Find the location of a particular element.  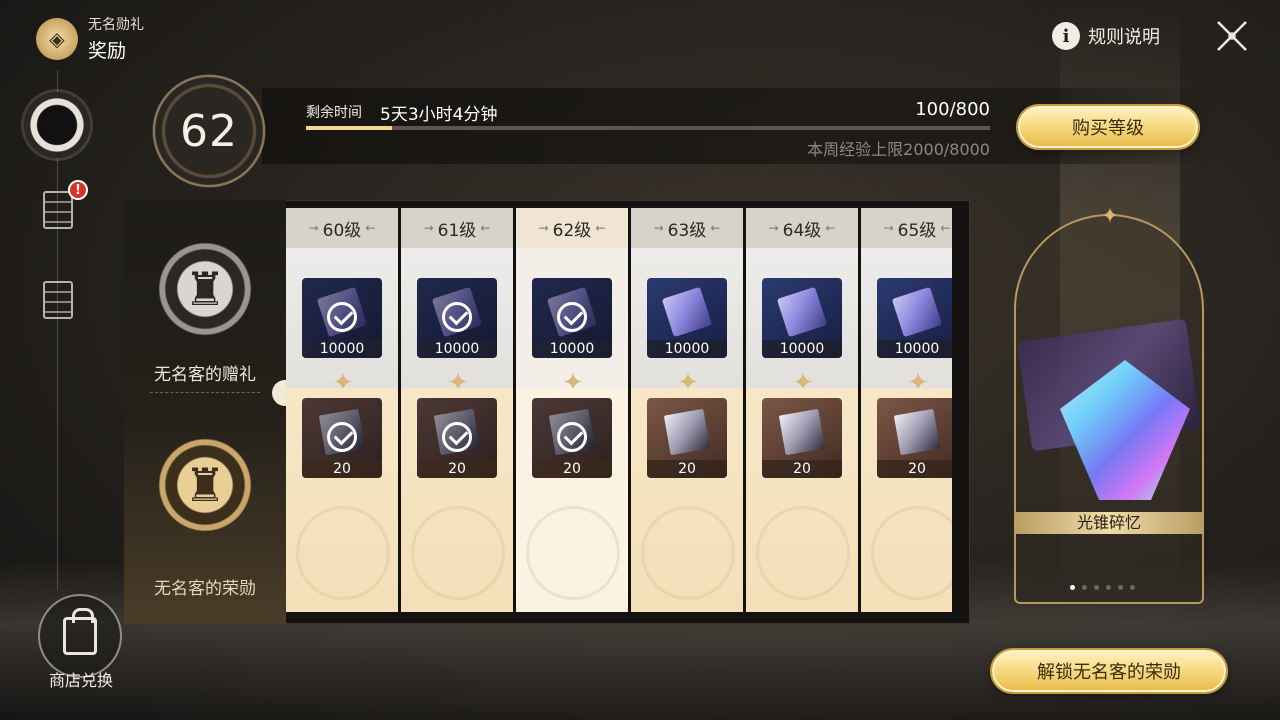

page-title: 奖励 is located at coordinates (107, 51).